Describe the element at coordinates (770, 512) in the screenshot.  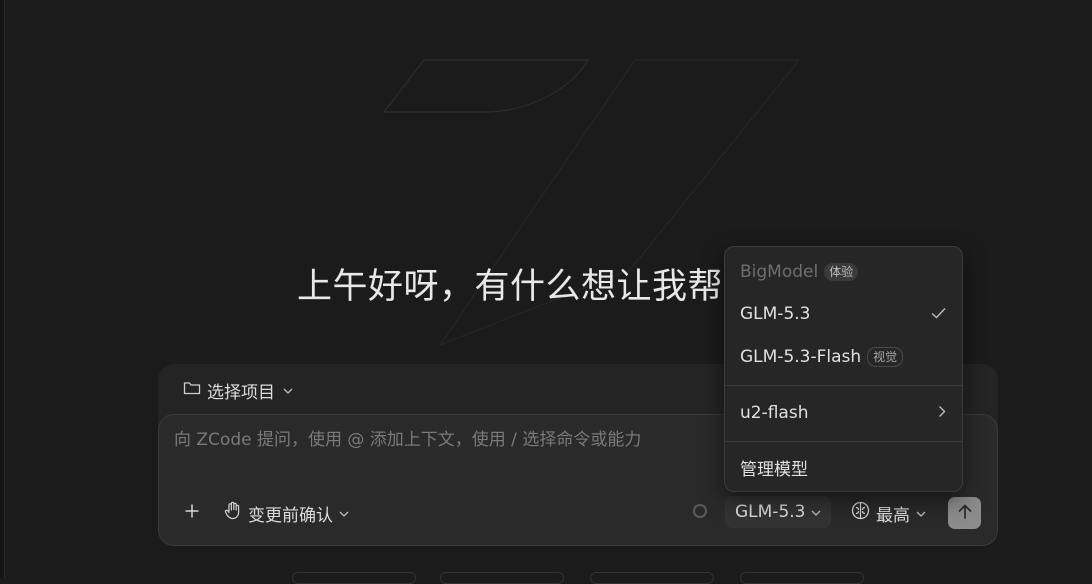
I see `model-select-label: GLM-5.3` at that location.